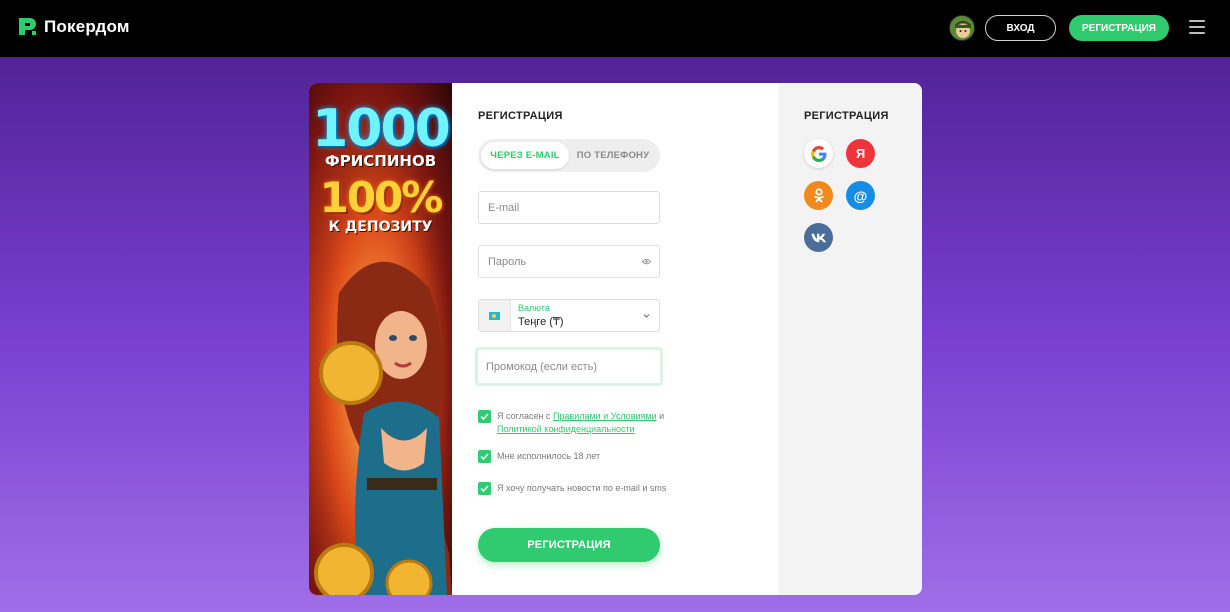  What do you see at coordinates (615, 28) in the screenshot?
I see `top-bar: Покердом ВХОД РЕГИСТРАЦИЯ` at bounding box center [615, 28].